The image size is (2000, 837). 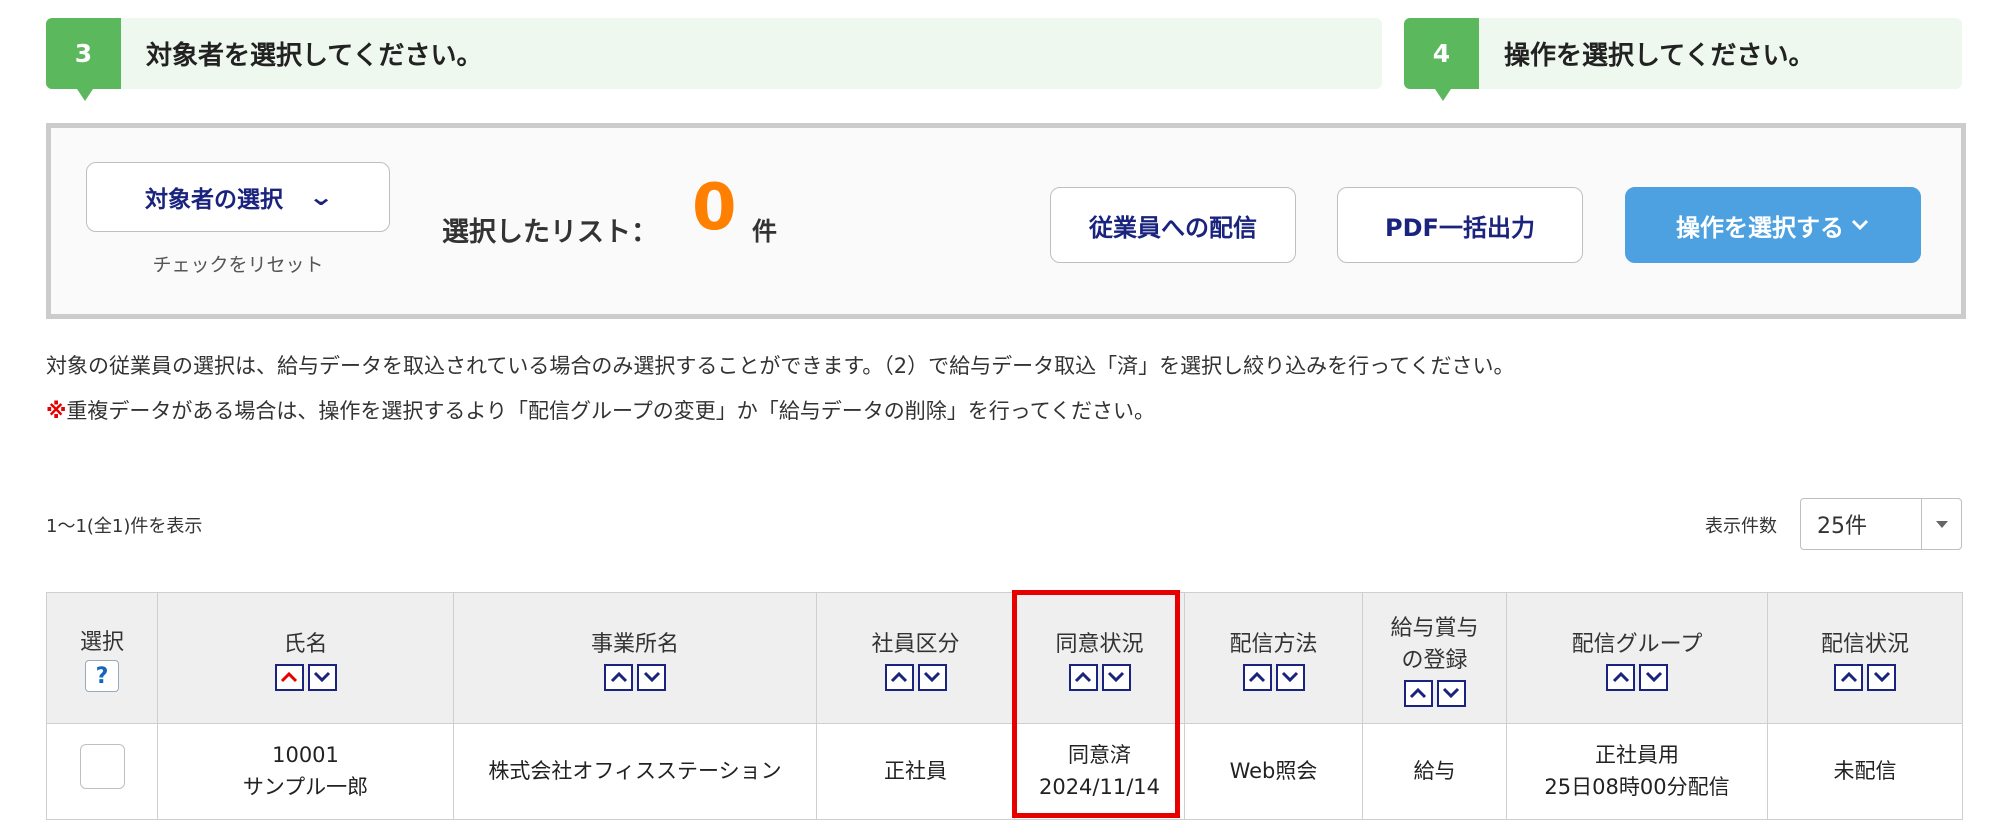 I want to click on consent-column-highlight, so click(x=1096, y=704).